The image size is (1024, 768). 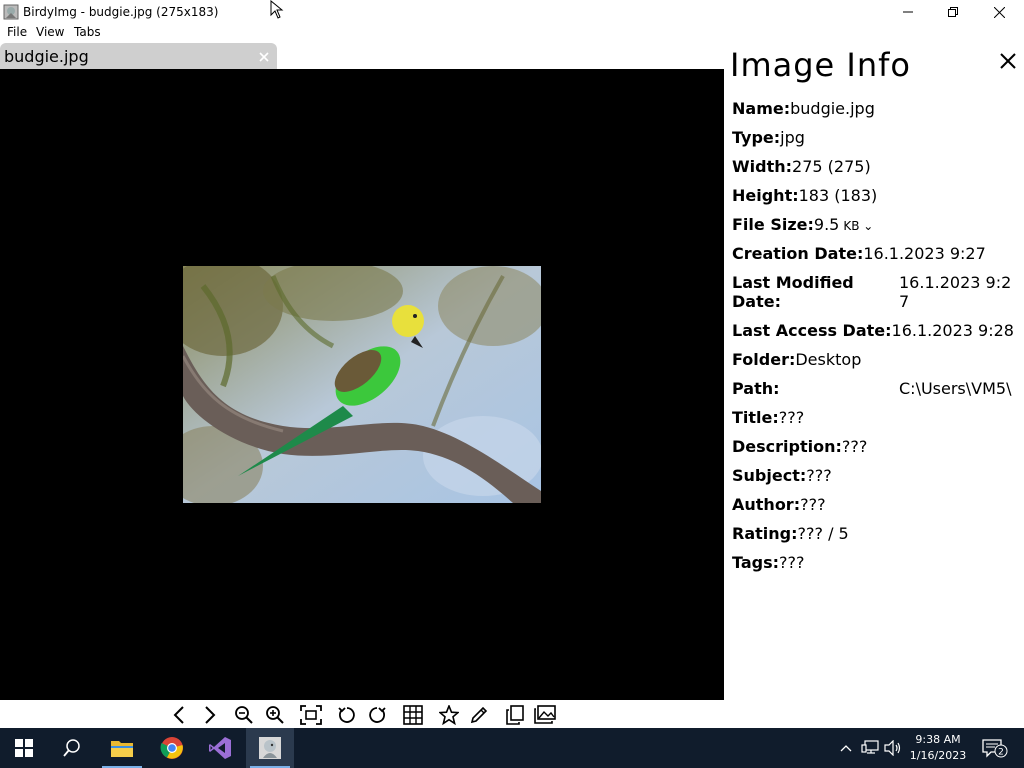 I want to click on info-label: Author:, so click(x=766, y=504).